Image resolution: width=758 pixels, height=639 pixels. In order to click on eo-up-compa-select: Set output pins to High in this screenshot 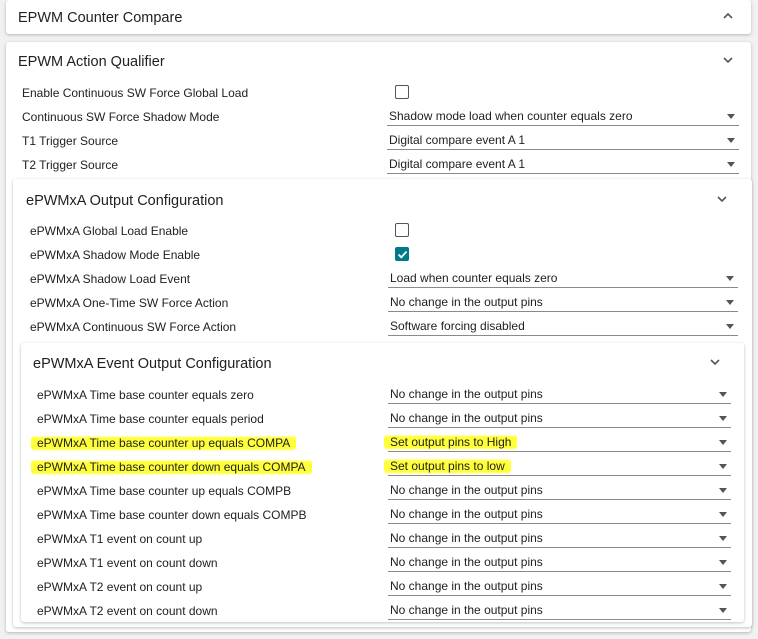, I will do `click(557, 442)`.